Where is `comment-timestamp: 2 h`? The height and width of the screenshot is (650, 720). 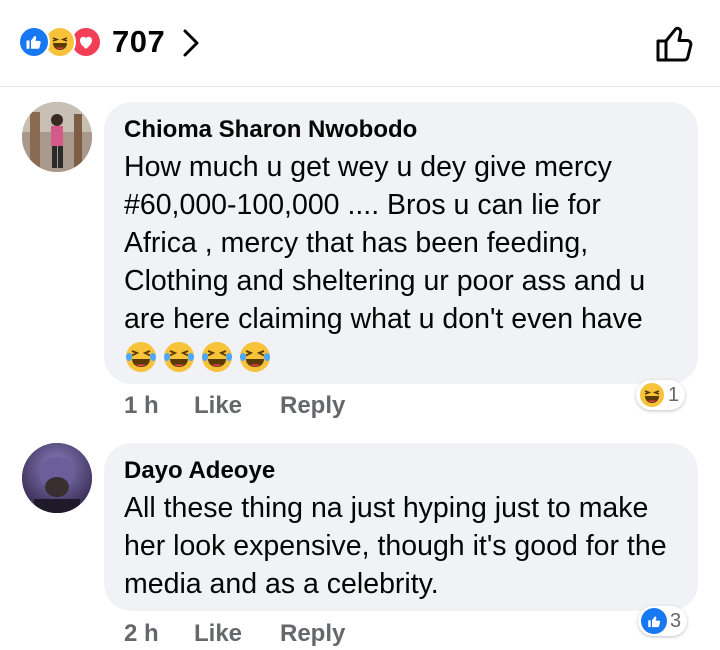 comment-timestamp: 2 h is located at coordinates (159, 634).